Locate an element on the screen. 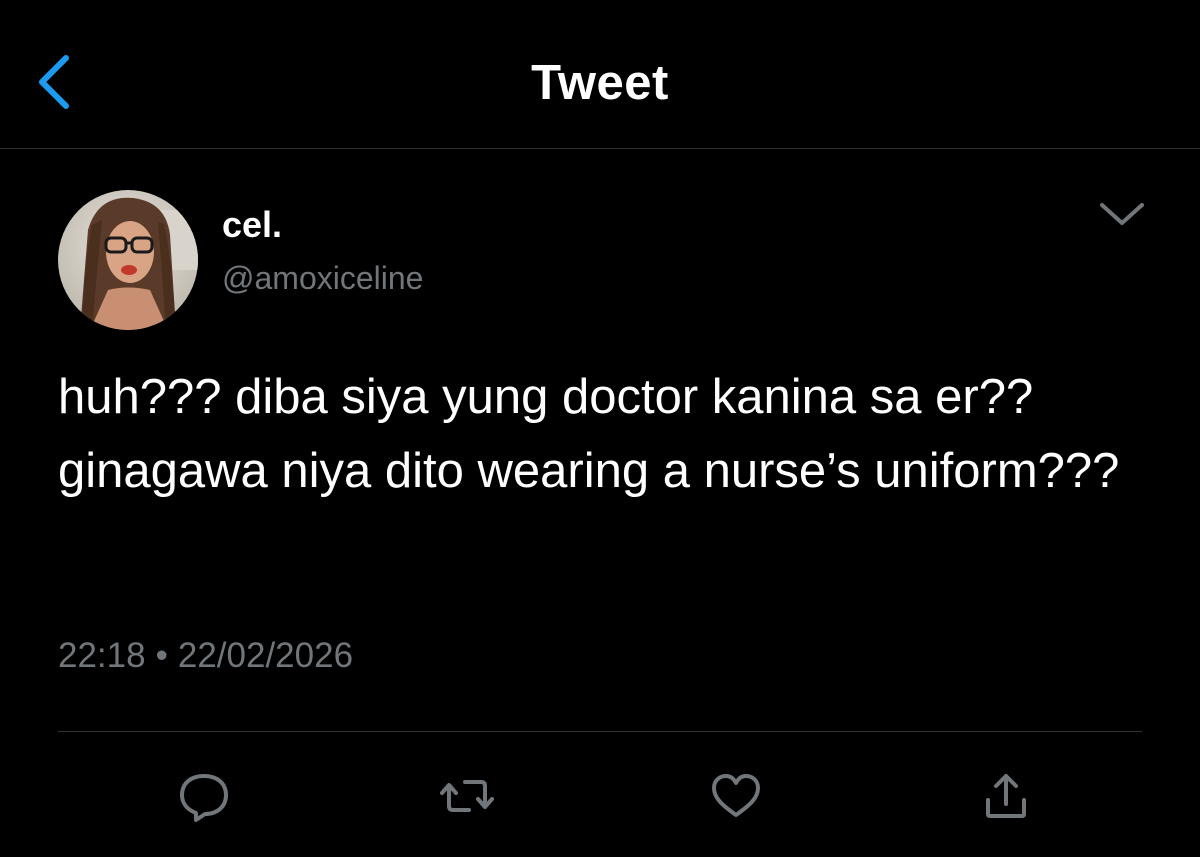 The height and width of the screenshot is (857, 1200). share-button is located at coordinates (1006, 796).